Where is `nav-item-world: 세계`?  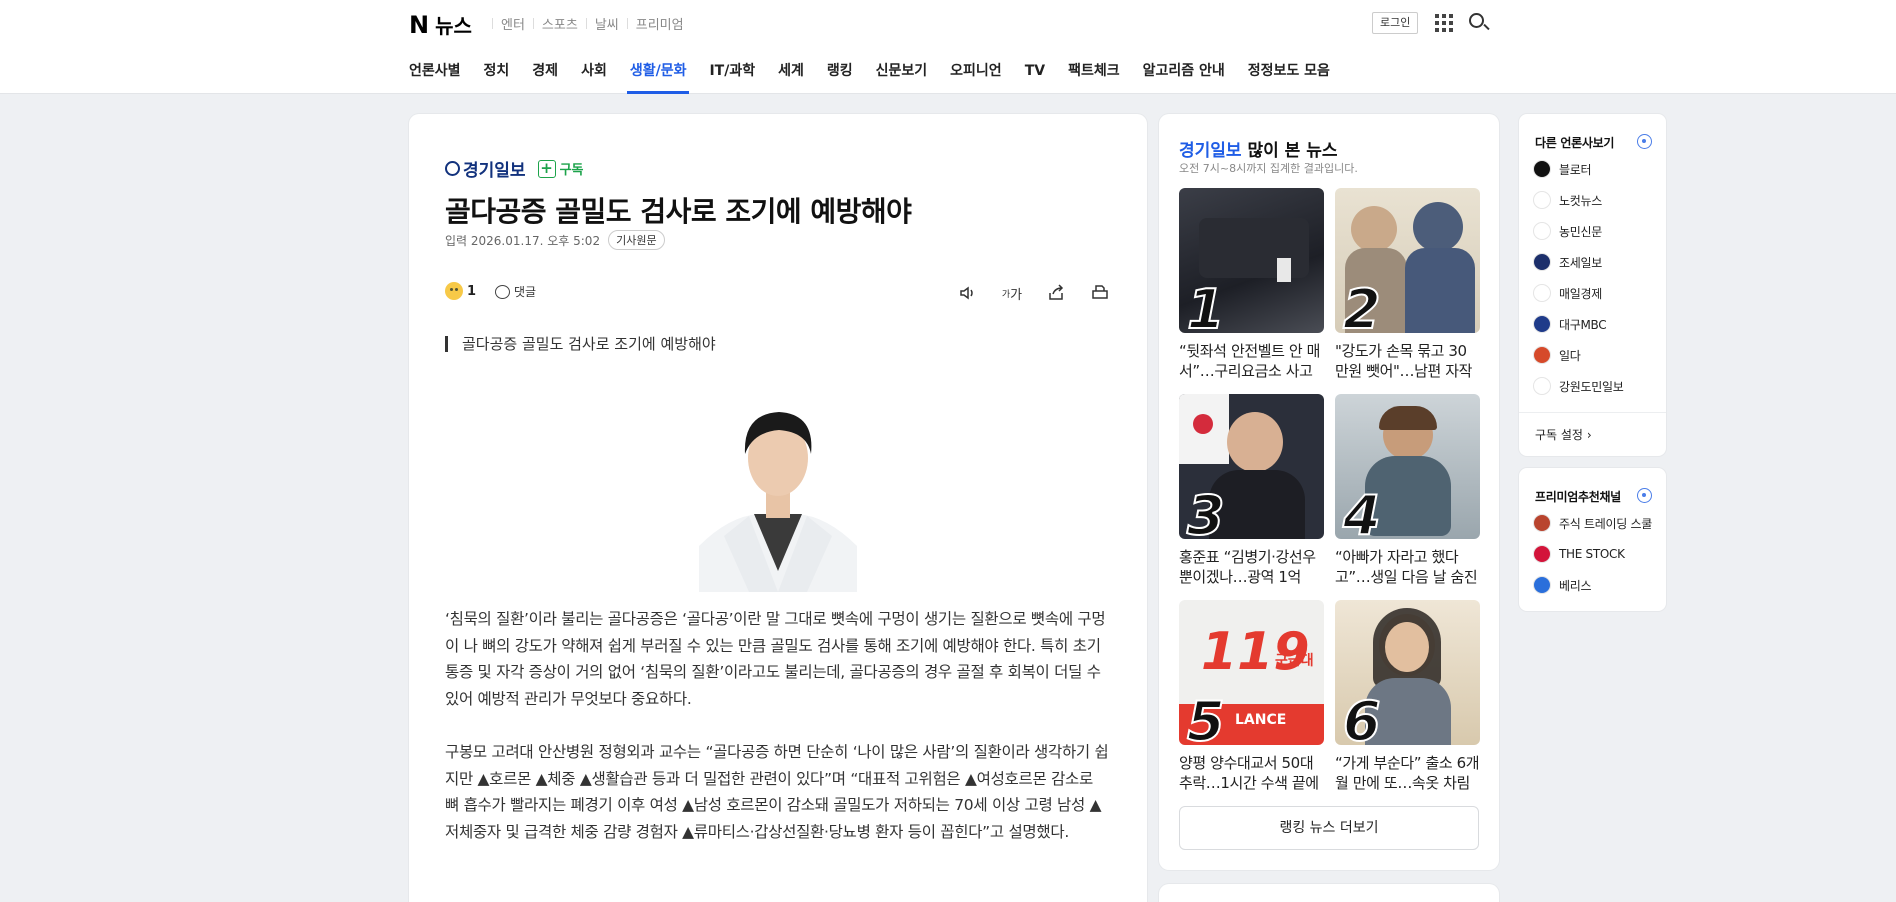
nav-item-world: 세계 is located at coordinates (791, 75).